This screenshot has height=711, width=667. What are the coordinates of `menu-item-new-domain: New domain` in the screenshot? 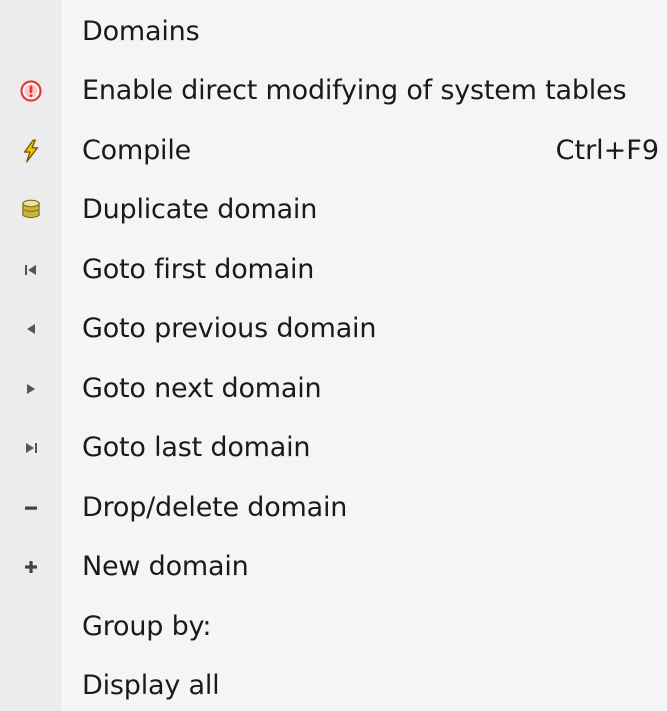 It's located at (333, 568).